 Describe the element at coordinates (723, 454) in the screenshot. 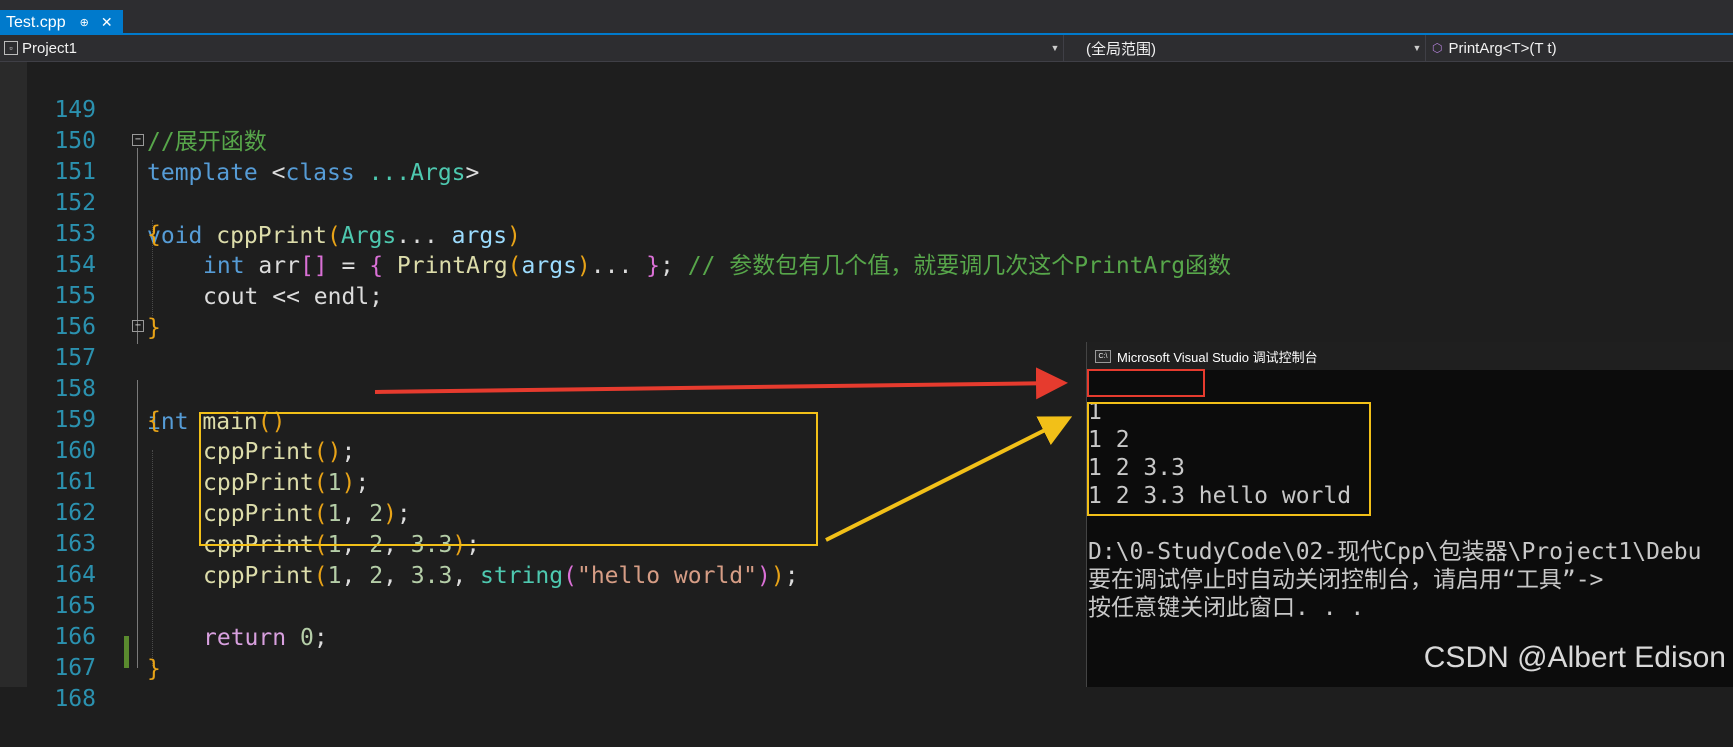

I see `annotation-arrows` at that location.